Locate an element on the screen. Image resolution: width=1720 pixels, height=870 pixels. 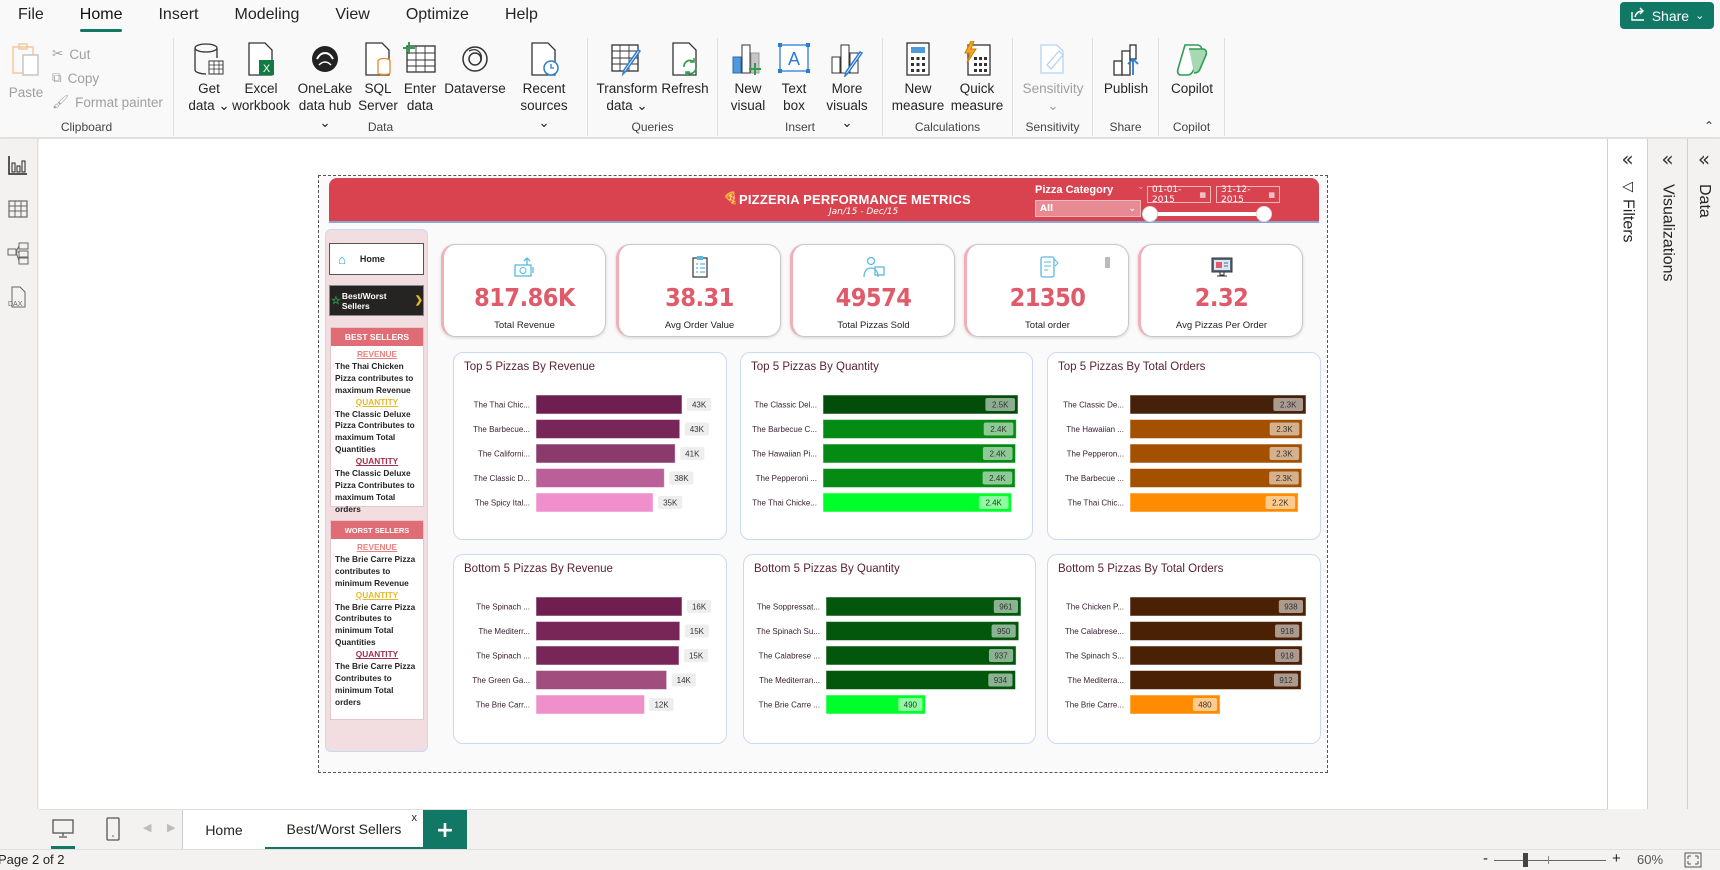
data-label: 16K is located at coordinates (699, 607).